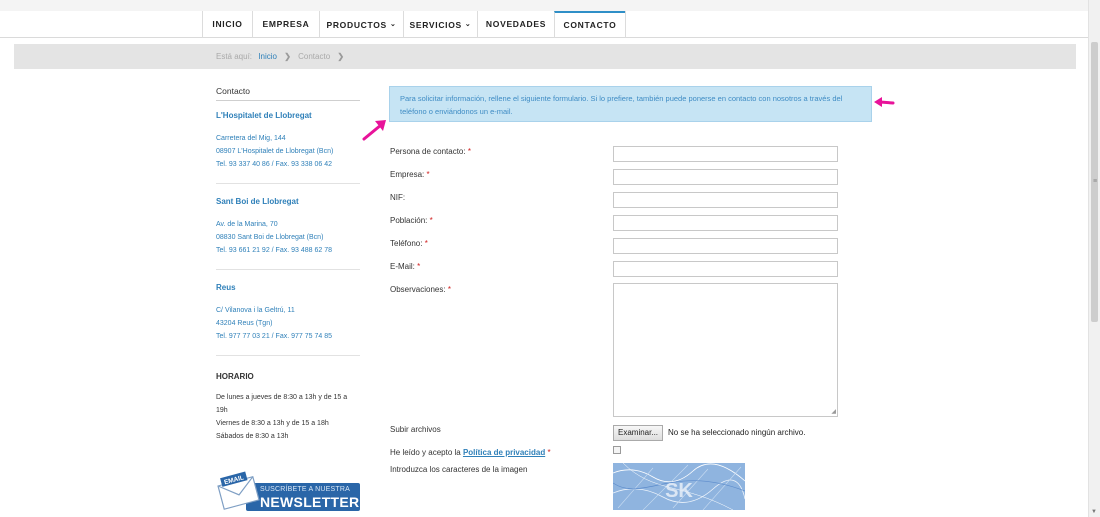 Image resolution: width=1100 pixels, height=517 pixels. Describe the element at coordinates (226, 287) in the screenshot. I see `office-name: Reus` at that location.